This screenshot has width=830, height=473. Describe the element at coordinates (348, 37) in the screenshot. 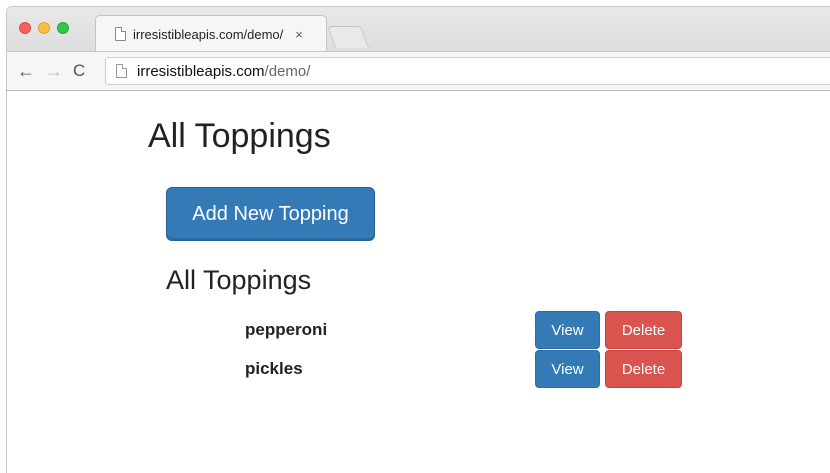

I see `new-tab-button` at that location.